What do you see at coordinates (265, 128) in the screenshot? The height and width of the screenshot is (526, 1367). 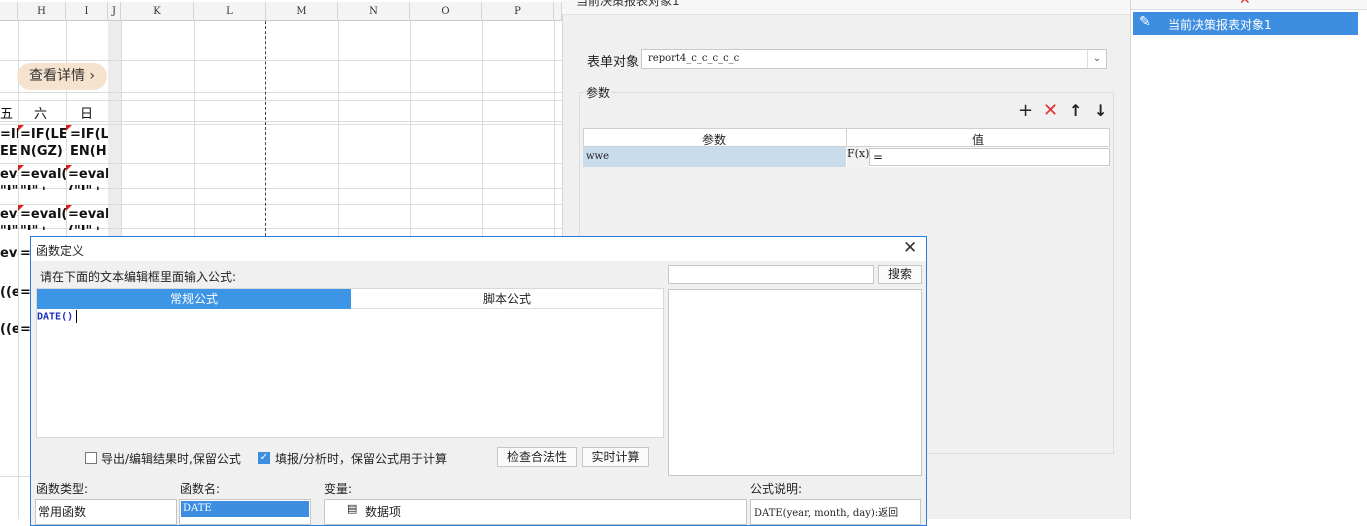 I see `page-break-line` at bounding box center [265, 128].